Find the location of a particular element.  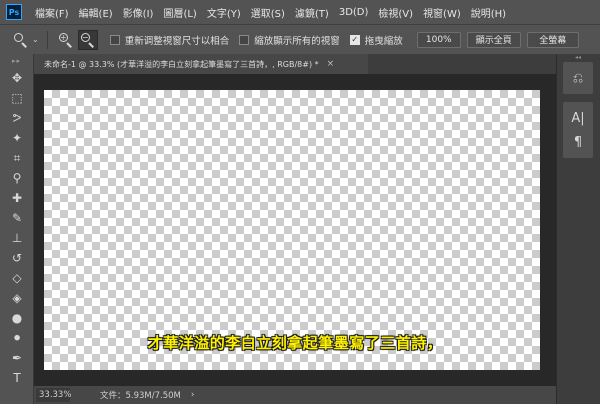

subtitle-text: 才華洋溢的李白立刻拿起筆墨寫了三首詩， is located at coordinates (295, 343).